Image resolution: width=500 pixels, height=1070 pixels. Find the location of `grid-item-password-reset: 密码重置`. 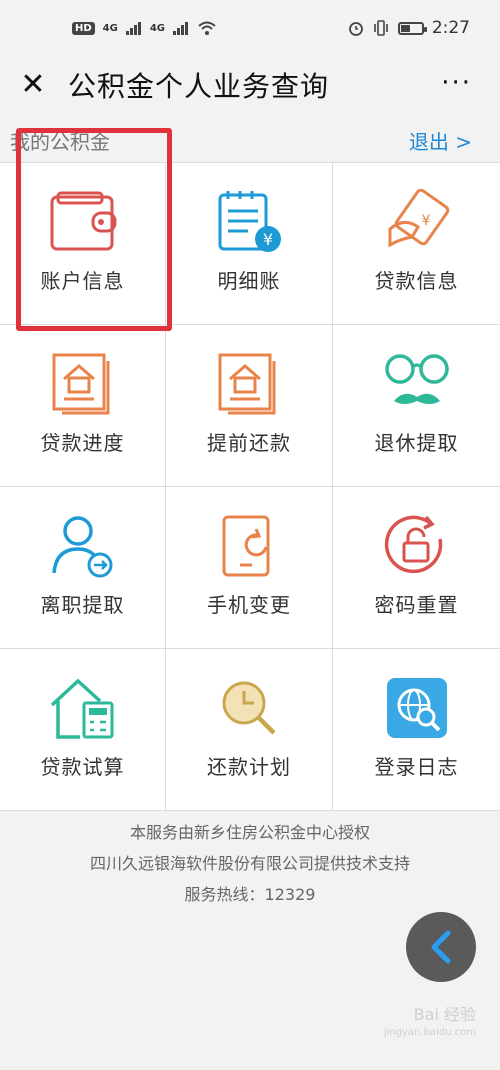

grid-item-password-reset: 密码重置 is located at coordinates (416, 568).